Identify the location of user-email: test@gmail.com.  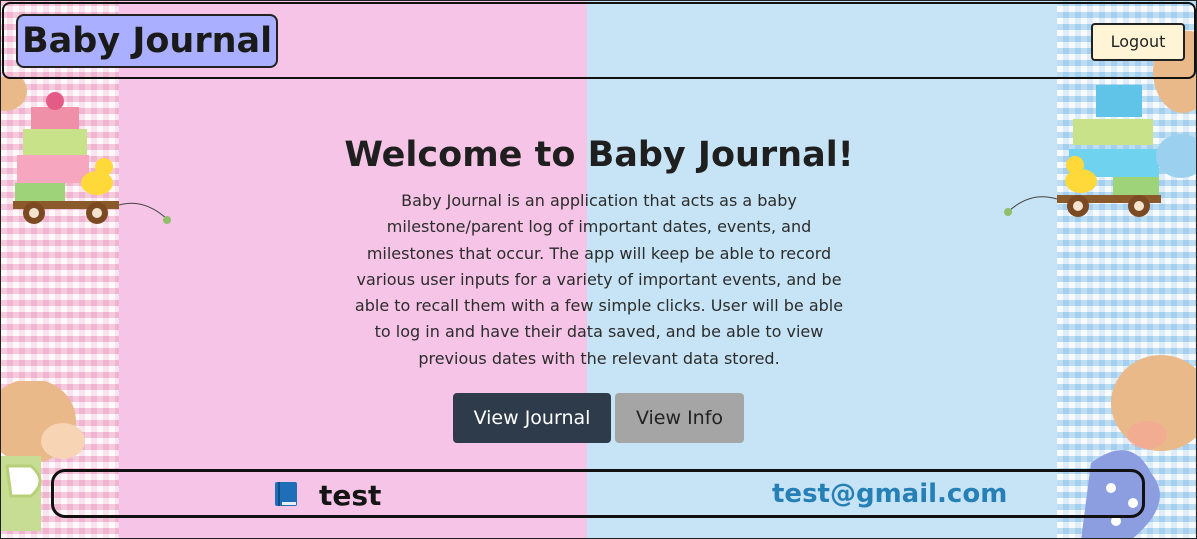
(890, 494).